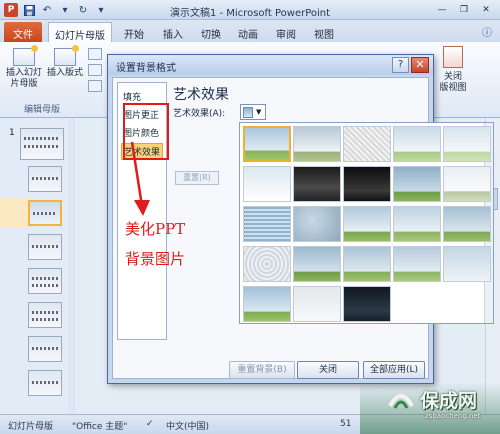 This screenshot has height=434, width=500. I want to click on selected-row-highlight, so click(14, 213).